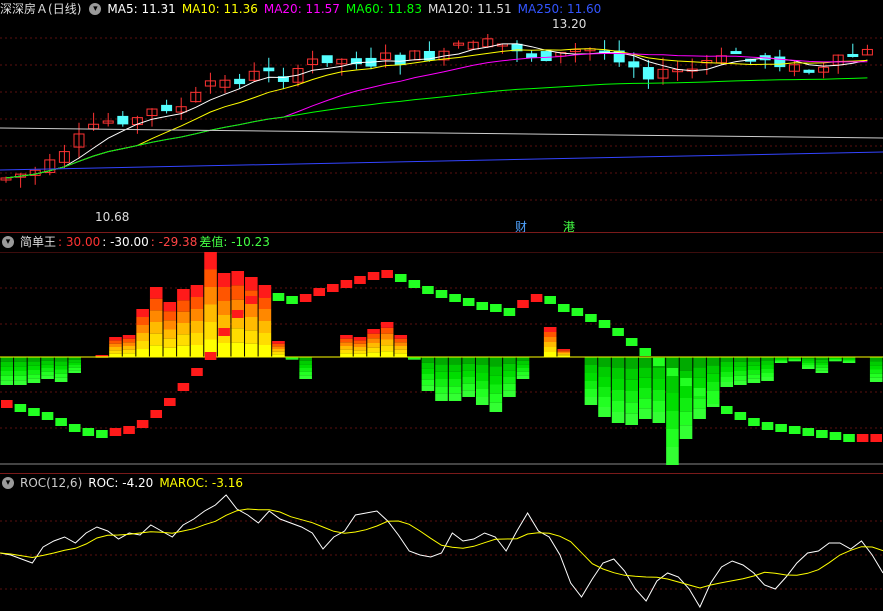 The width and height of the screenshot is (883, 611). Describe the element at coordinates (38, 242) in the screenshot. I see `indicator1-name: 简单王` at that location.